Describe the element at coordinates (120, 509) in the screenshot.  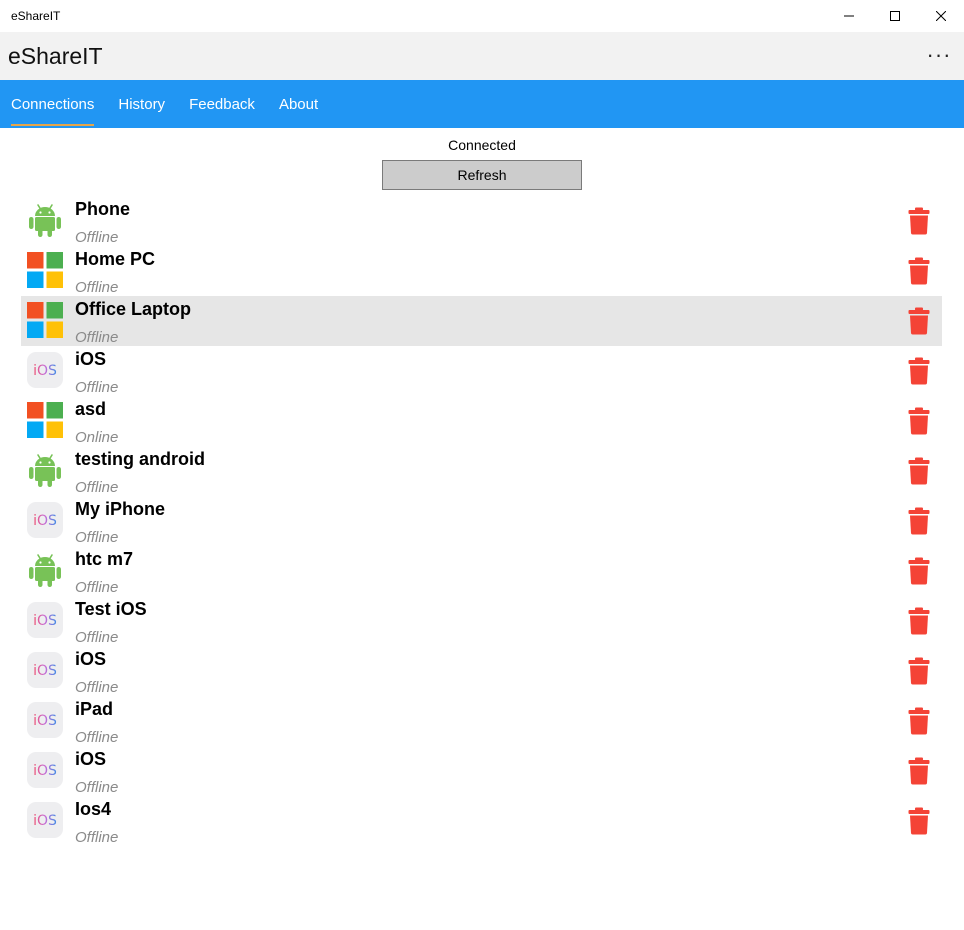
I see `device-name: My iPhone` at that location.